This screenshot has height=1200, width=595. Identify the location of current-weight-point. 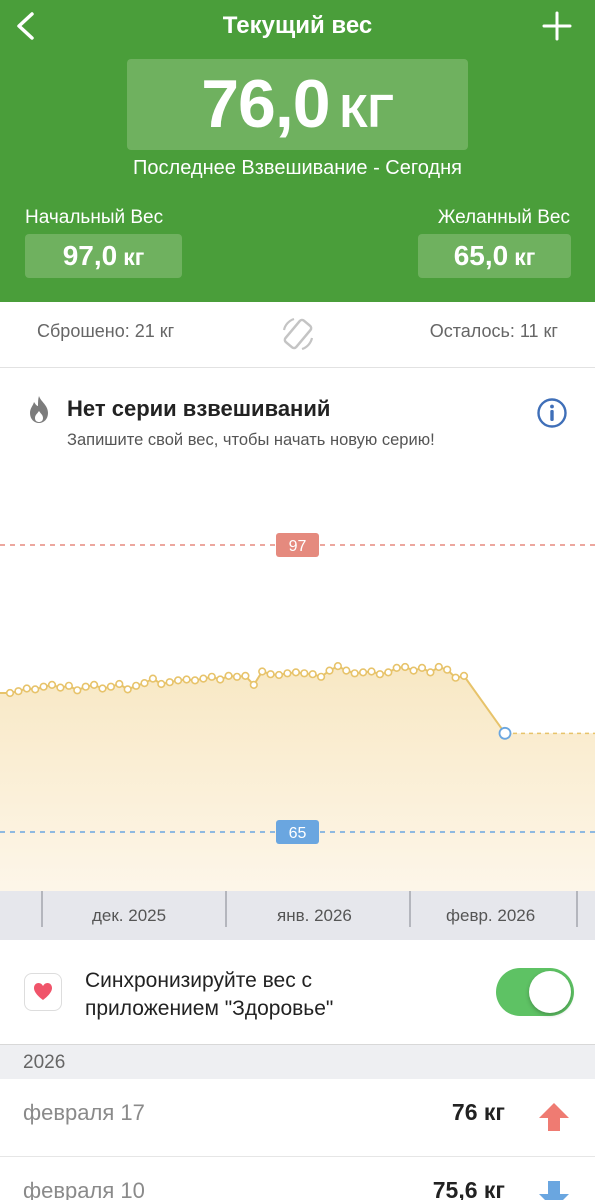
(505, 733).